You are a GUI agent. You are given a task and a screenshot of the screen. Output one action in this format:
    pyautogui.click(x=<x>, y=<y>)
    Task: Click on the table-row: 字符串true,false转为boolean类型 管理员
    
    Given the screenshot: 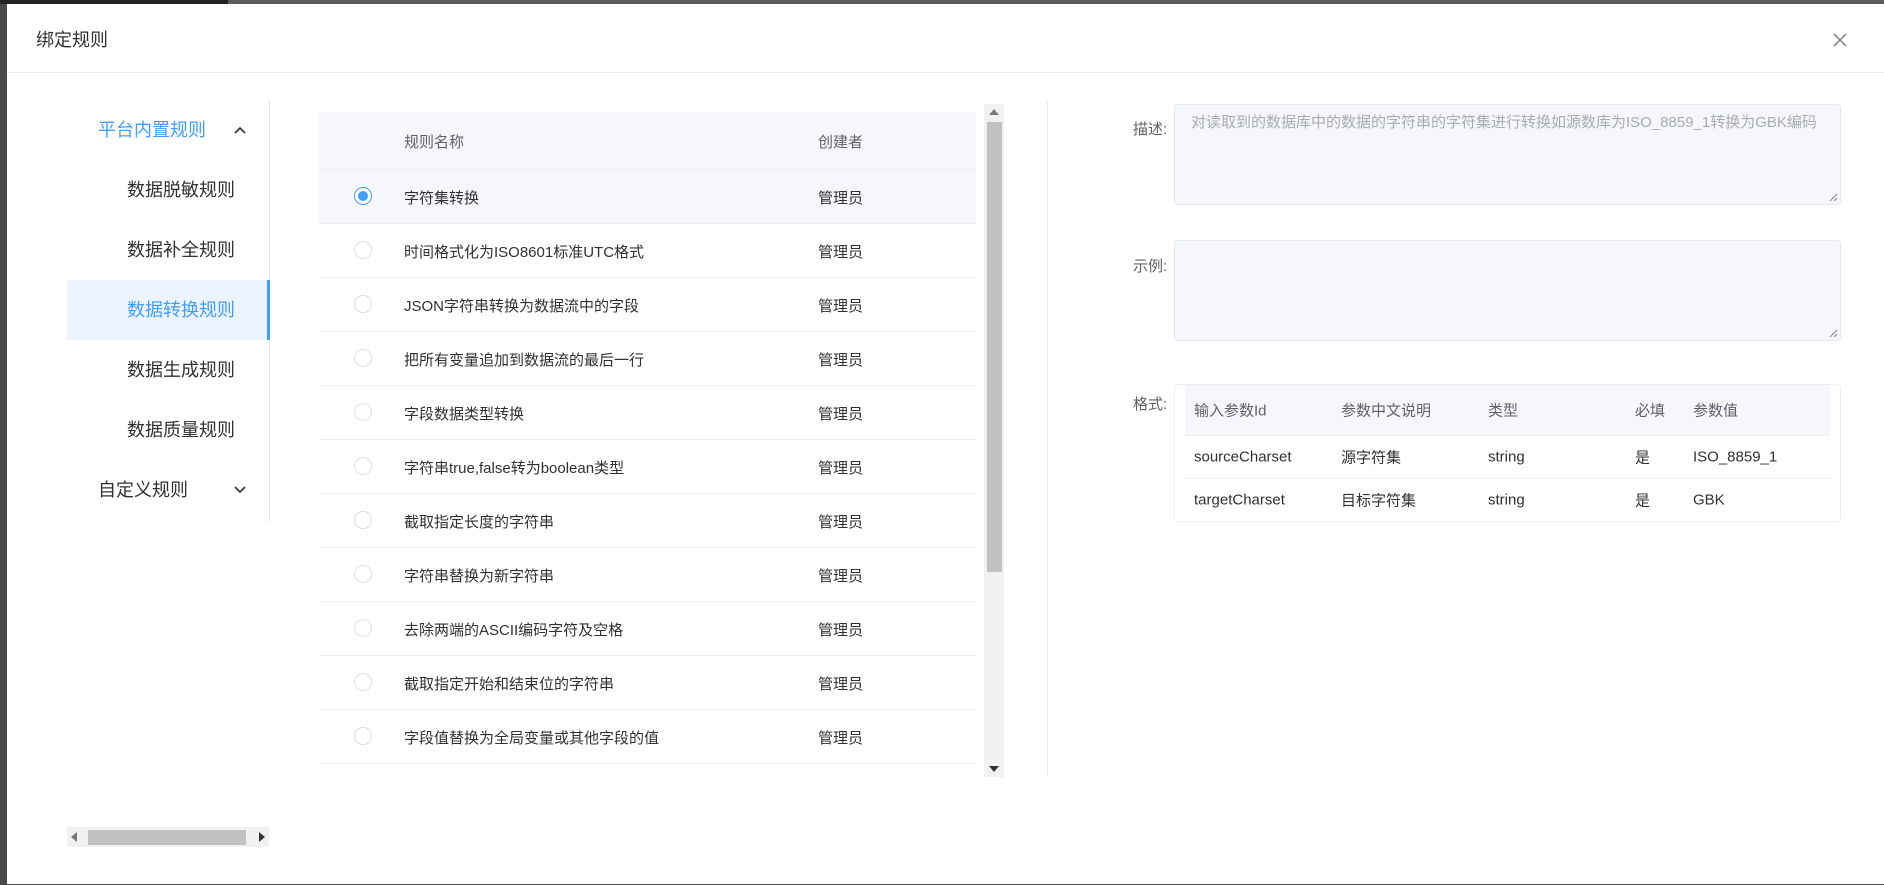 What is the action you would take?
    pyautogui.click(x=647, y=467)
    